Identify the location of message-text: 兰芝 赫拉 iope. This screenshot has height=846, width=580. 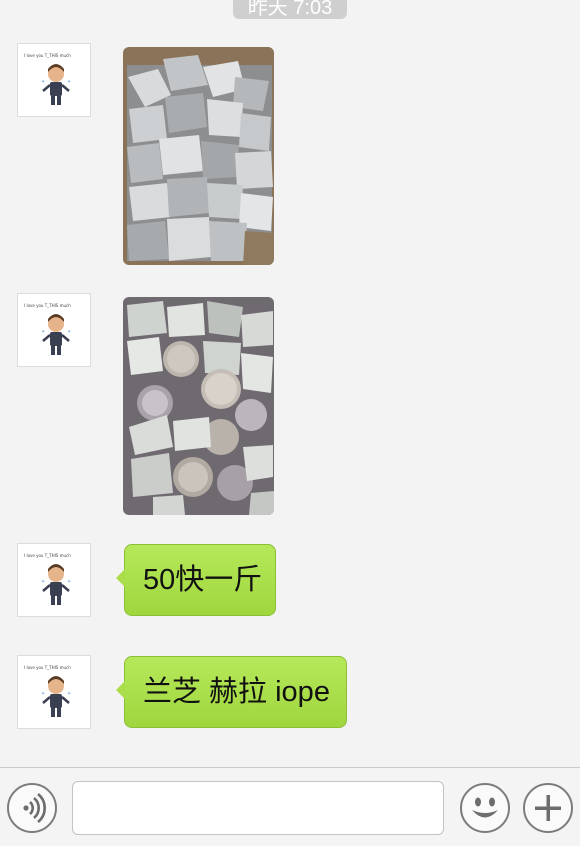
(236, 692).